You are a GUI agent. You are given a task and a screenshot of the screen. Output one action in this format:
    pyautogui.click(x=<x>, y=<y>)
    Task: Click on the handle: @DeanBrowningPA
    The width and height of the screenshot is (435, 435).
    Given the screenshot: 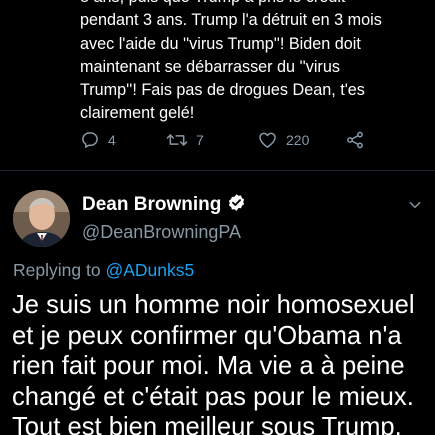 What is the action you would take?
    pyautogui.click(x=161, y=232)
    